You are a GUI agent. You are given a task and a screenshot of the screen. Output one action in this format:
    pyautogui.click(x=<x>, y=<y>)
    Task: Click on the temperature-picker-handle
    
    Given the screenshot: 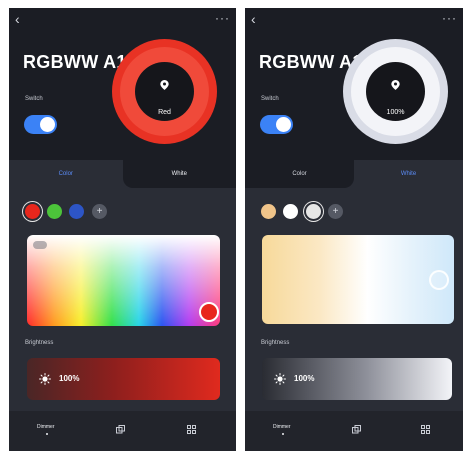 What is the action you would take?
    pyautogui.click(x=439, y=280)
    